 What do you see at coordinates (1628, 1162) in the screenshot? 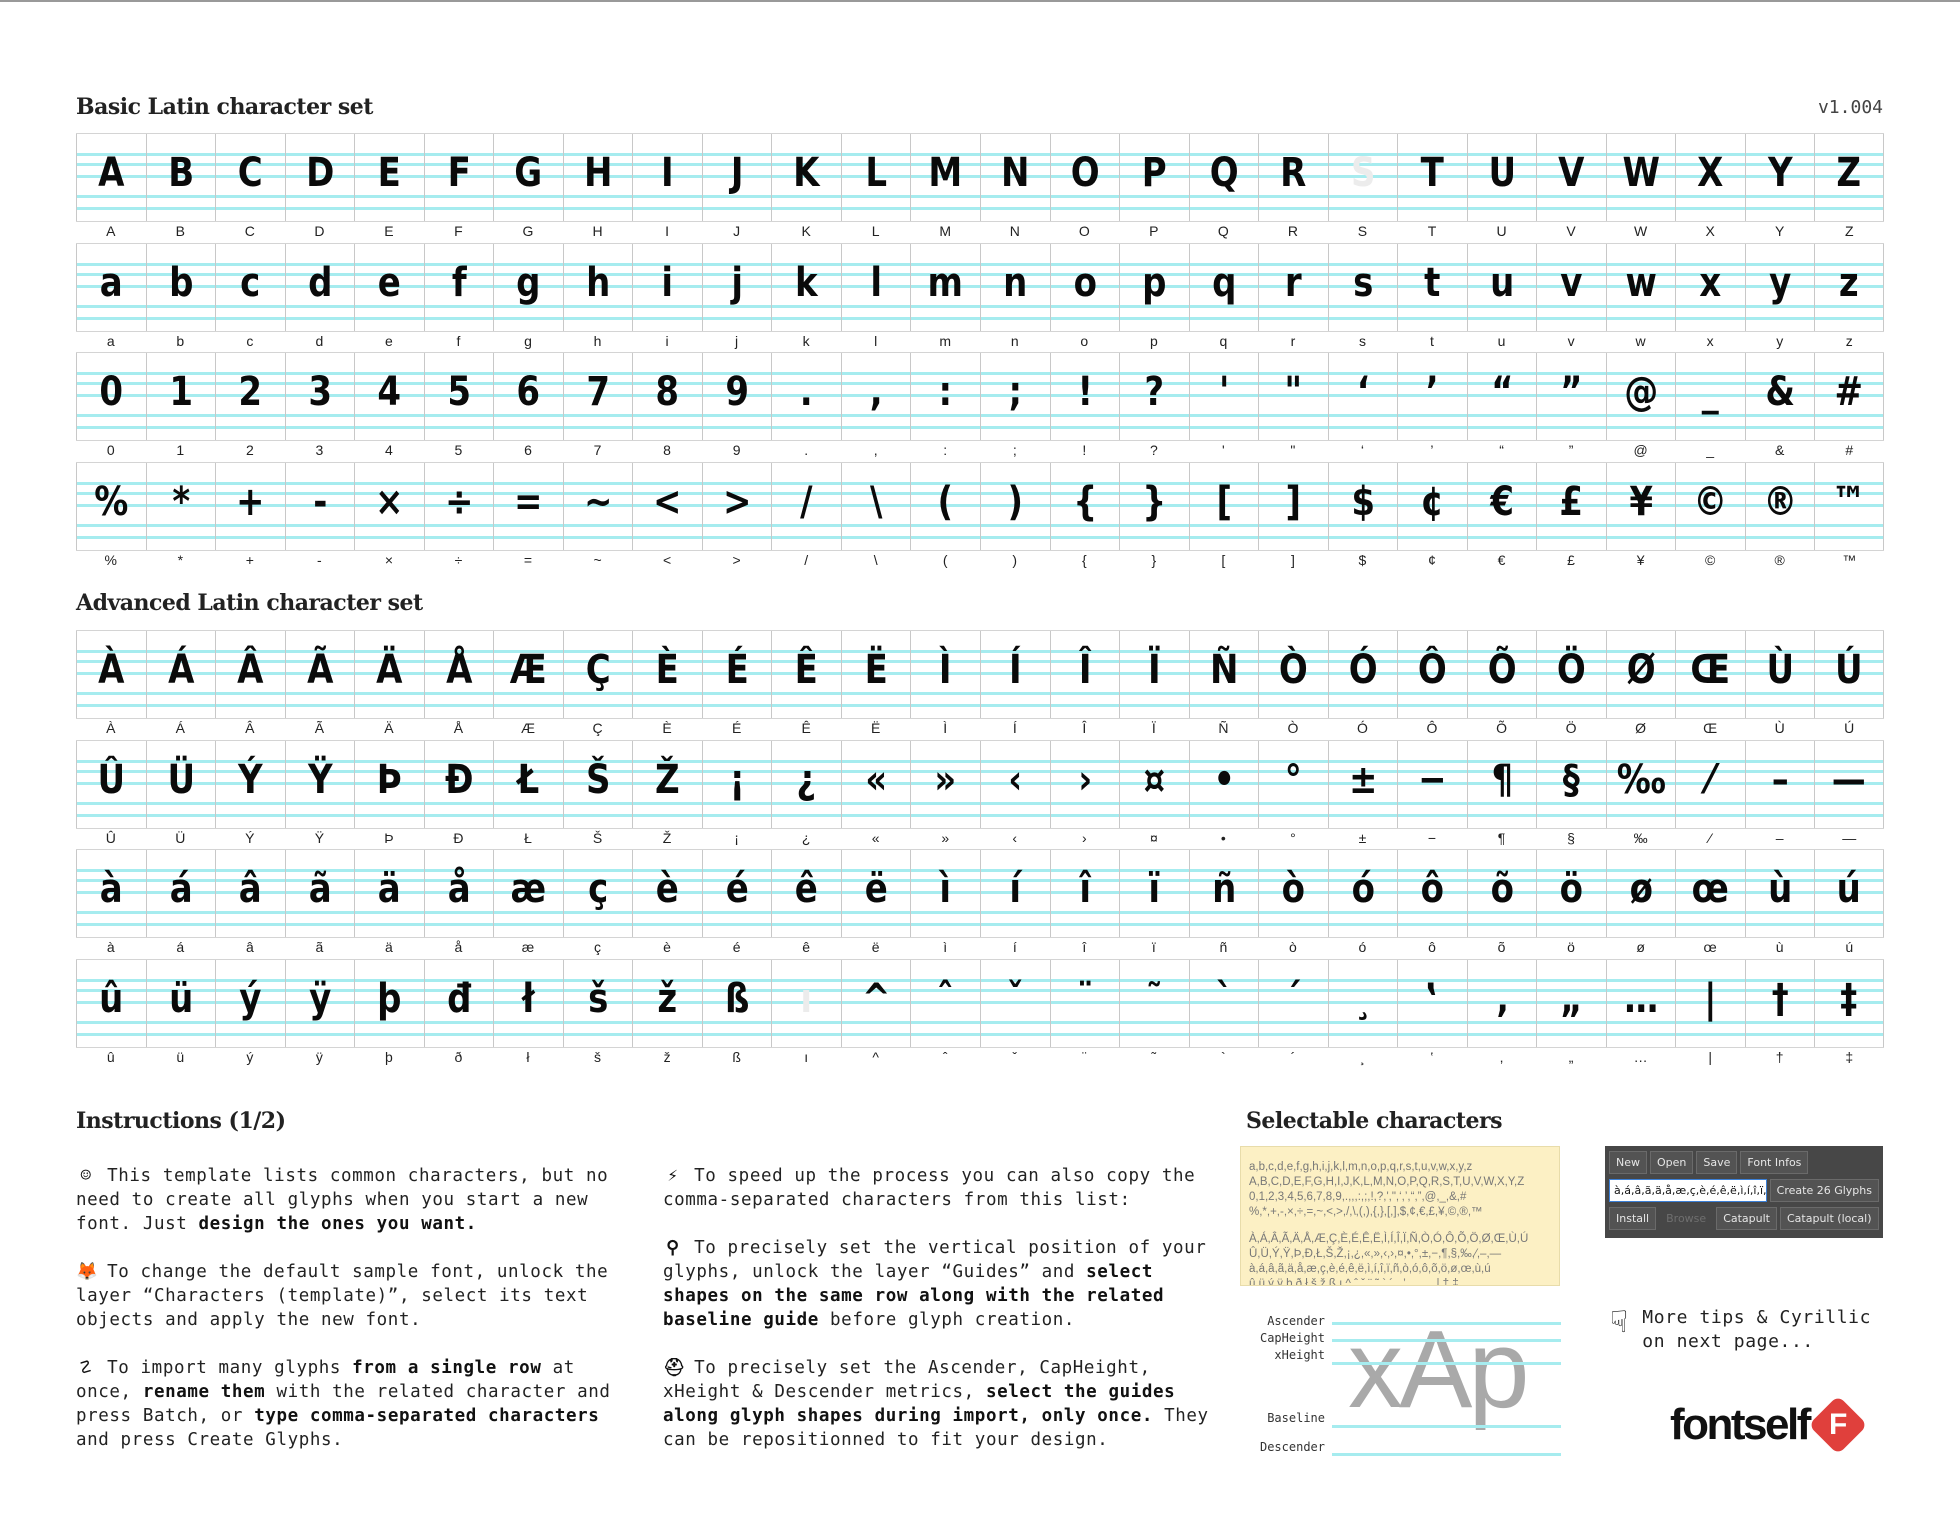
I see `new-button: New` at bounding box center [1628, 1162].